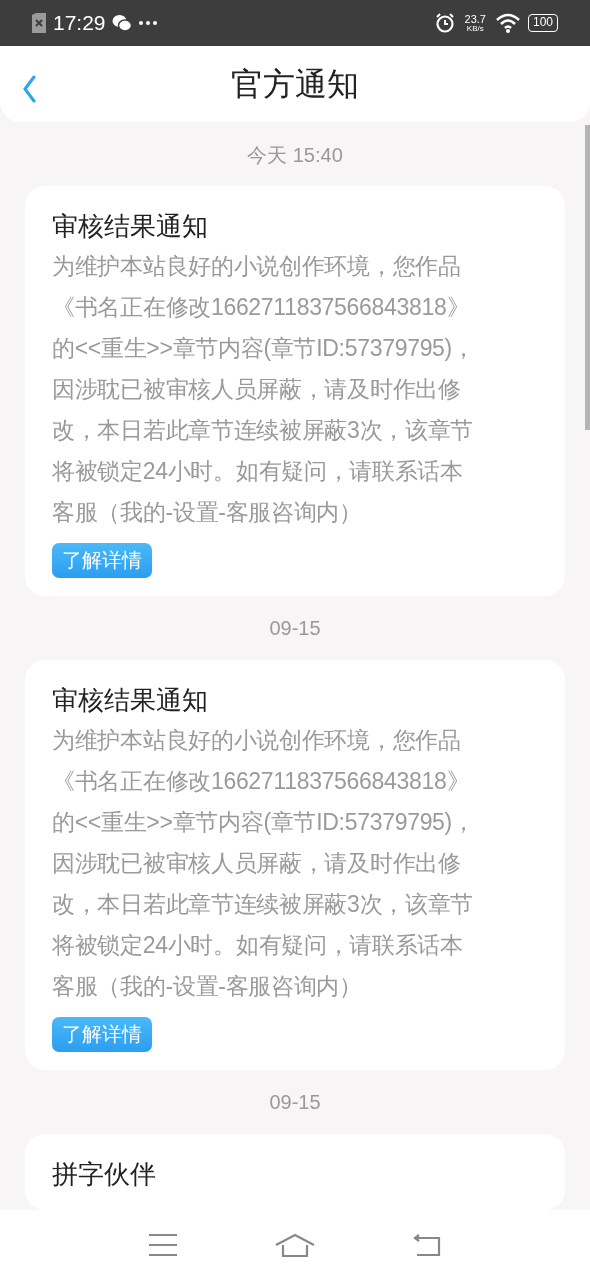 This screenshot has height=1280, width=590. What do you see at coordinates (121, 23) in the screenshot?
I see `chat-bubbles-icon` at bounding box center [121, 23].